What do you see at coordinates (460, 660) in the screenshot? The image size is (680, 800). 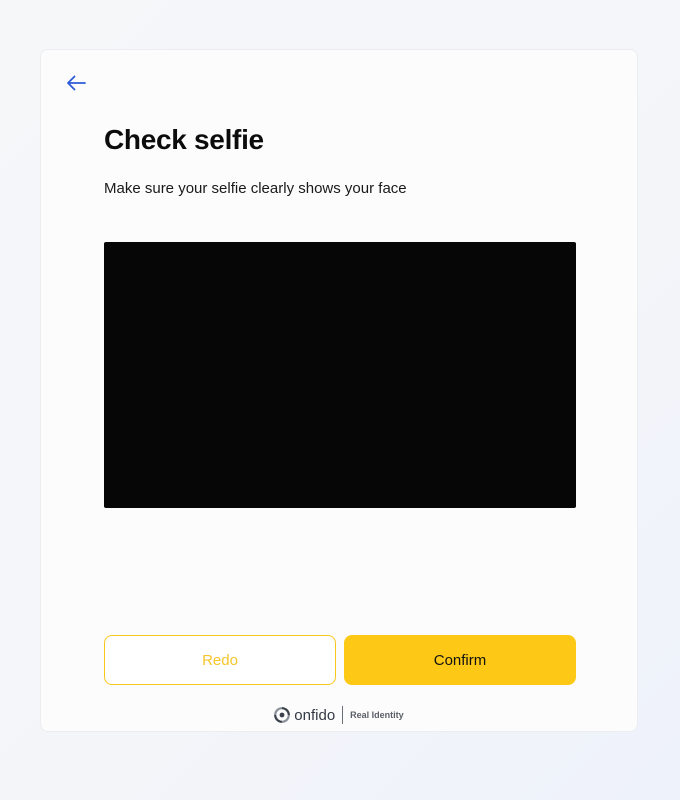 I see `confirm-button: Confirm` at bounding box center [460, 660].